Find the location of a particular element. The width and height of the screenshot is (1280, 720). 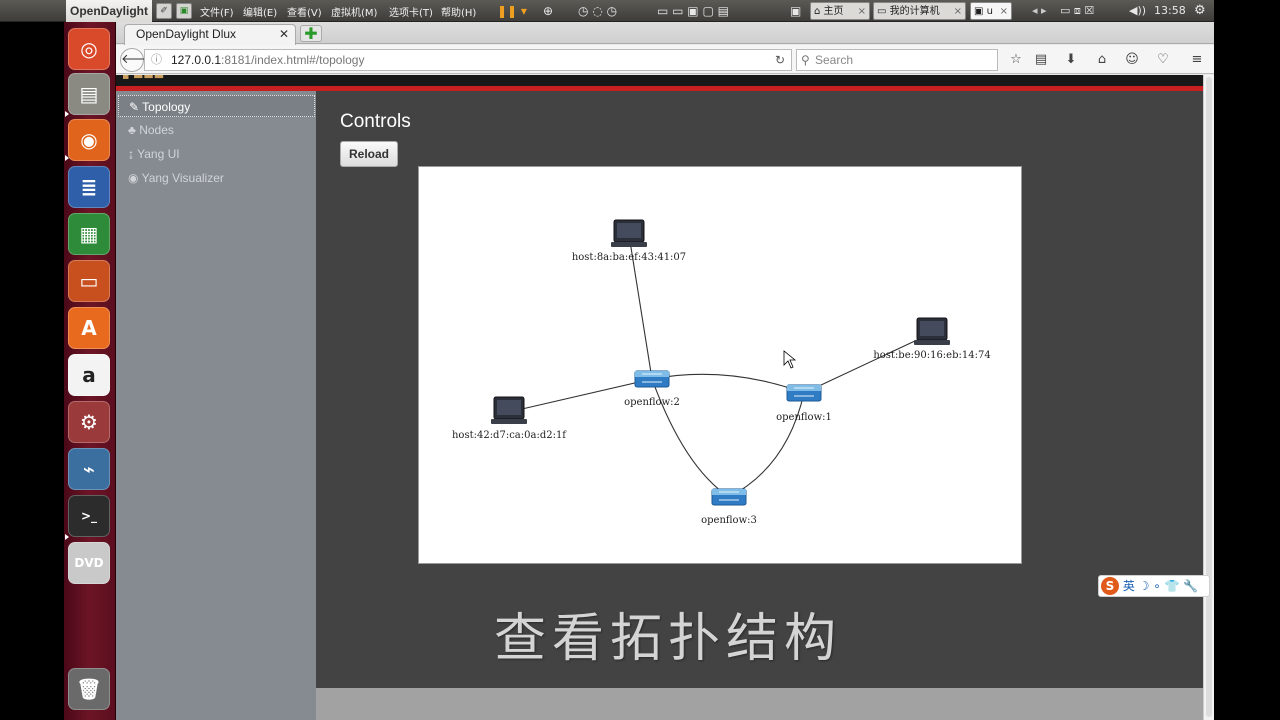

host-label: host:be:90:16:eb:14:74 is located at coordinates (931, 355).